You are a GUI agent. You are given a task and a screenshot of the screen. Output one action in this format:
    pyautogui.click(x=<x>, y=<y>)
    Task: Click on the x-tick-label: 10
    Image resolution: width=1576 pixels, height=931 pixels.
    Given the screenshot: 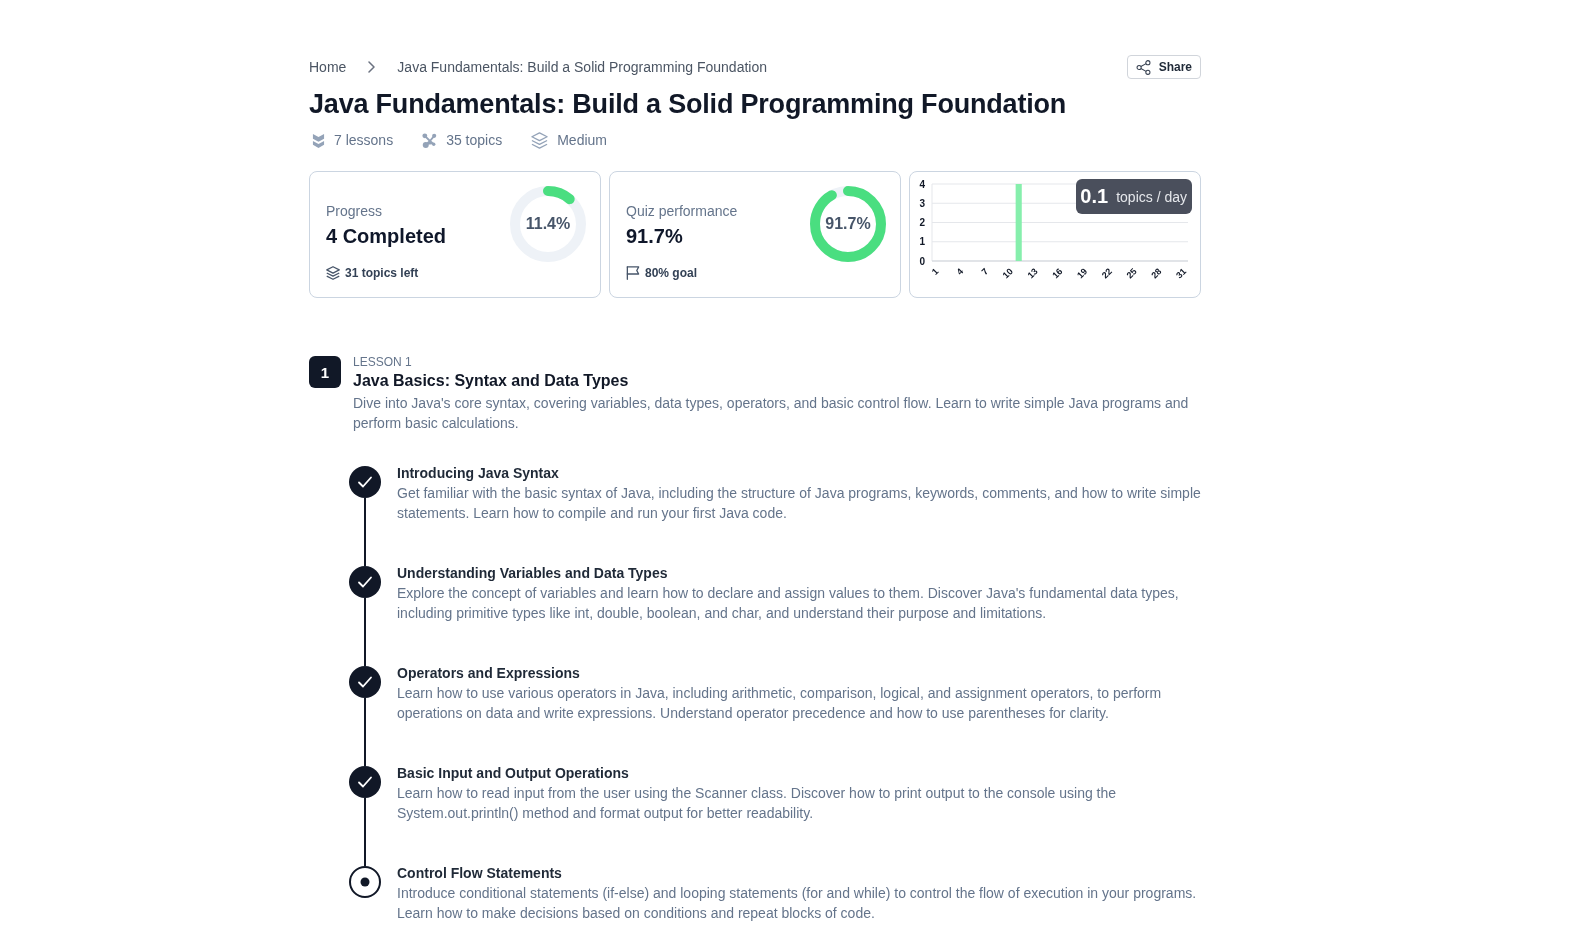 What is the action you would take?
    pyautogui.click(x=1007, y=273)
    